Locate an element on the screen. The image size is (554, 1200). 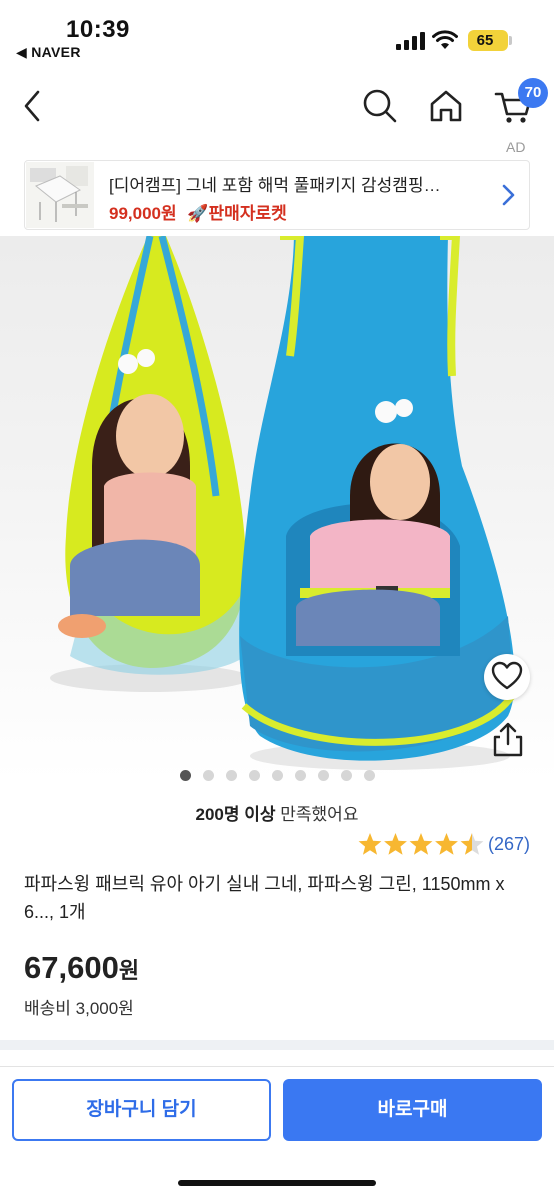
price-unit: 원 is located at coordinates (129, 970).